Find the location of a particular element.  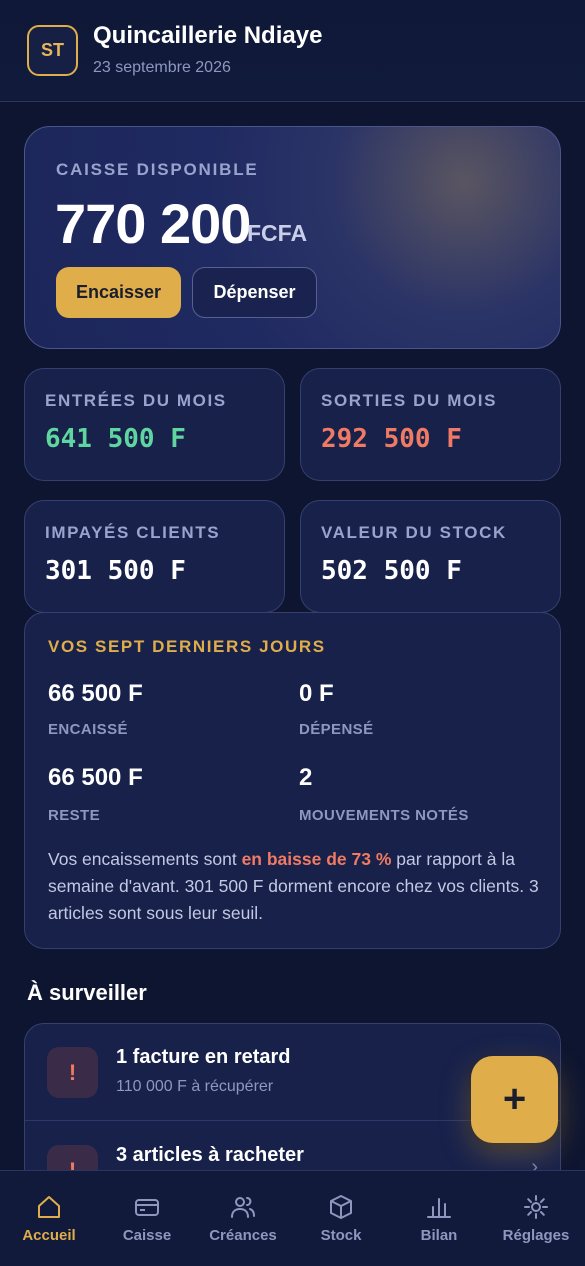

cash-amount: 770 200 is located at coordinates (153, 223).